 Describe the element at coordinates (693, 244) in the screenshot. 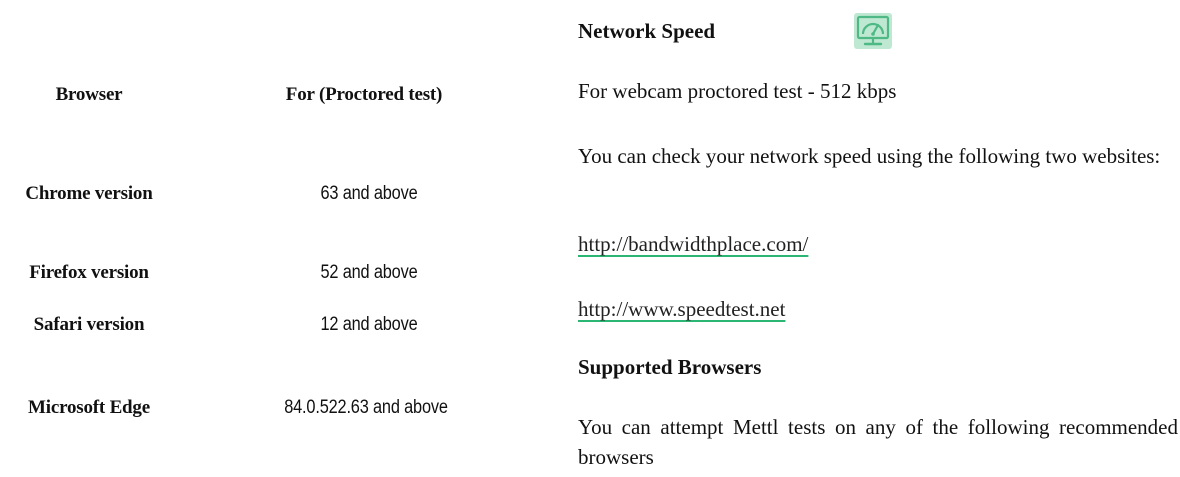

I see `bandwidthplace-link: http://bandwidthplace.com/` at that location.